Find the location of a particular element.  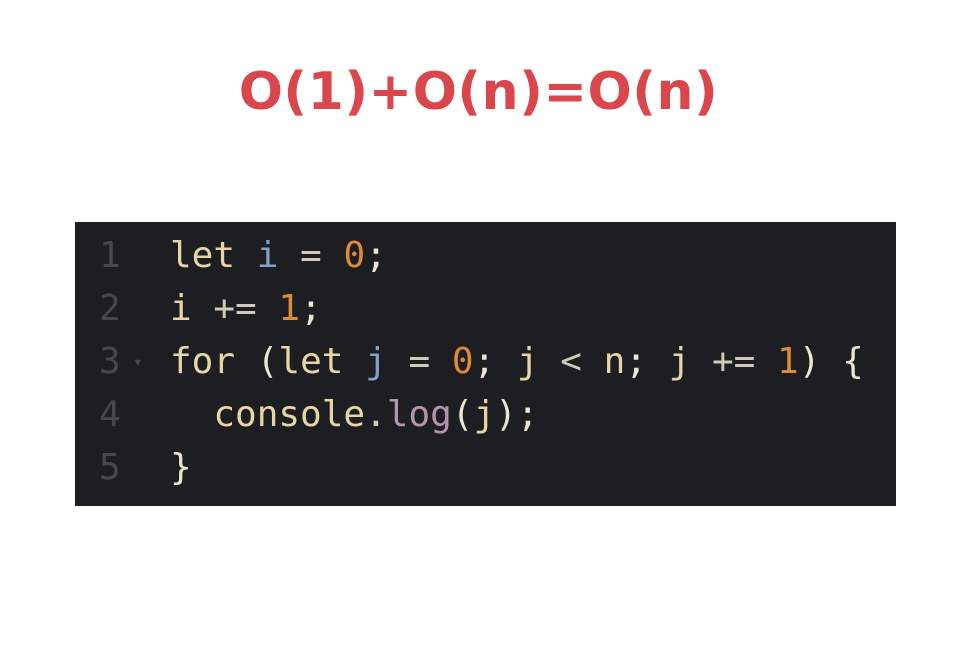

variable-token: j is located at coordinates (376, 361).